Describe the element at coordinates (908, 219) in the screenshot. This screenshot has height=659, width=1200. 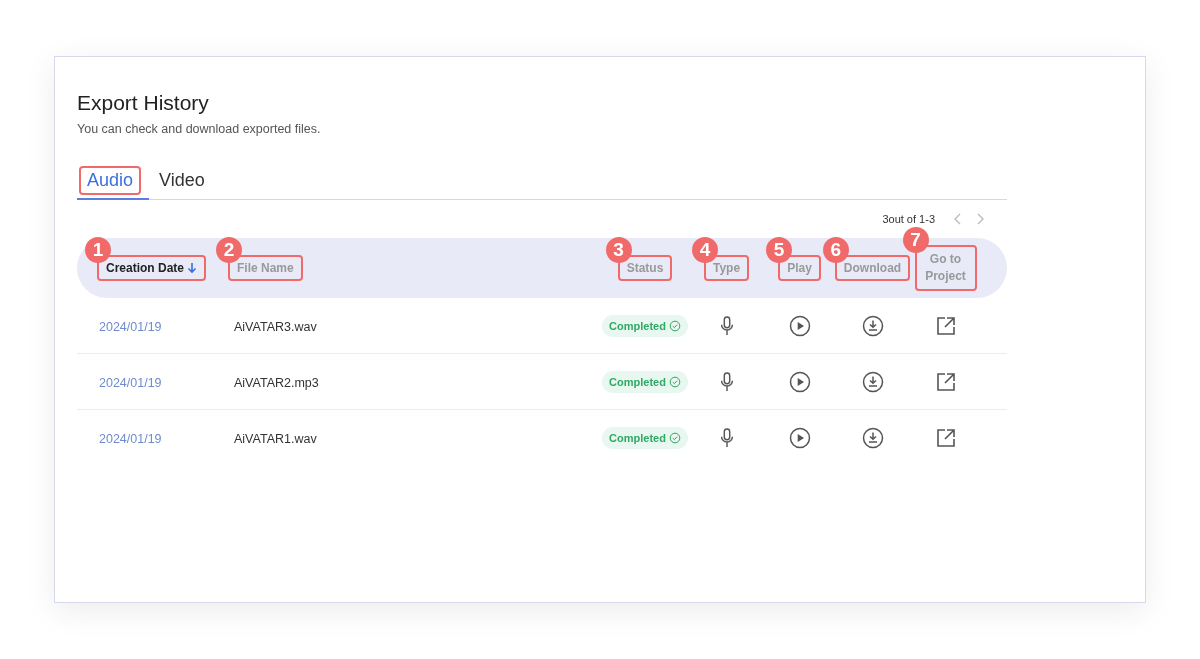
I see `pagination-text: 3out of 1-3` at that location.